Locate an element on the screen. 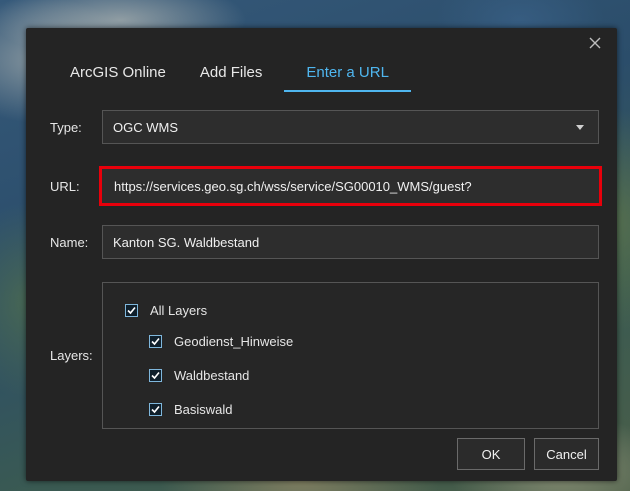 This screenshot has height=491, width=630. layer-all: All Layers is located at coordinates (166, 310).